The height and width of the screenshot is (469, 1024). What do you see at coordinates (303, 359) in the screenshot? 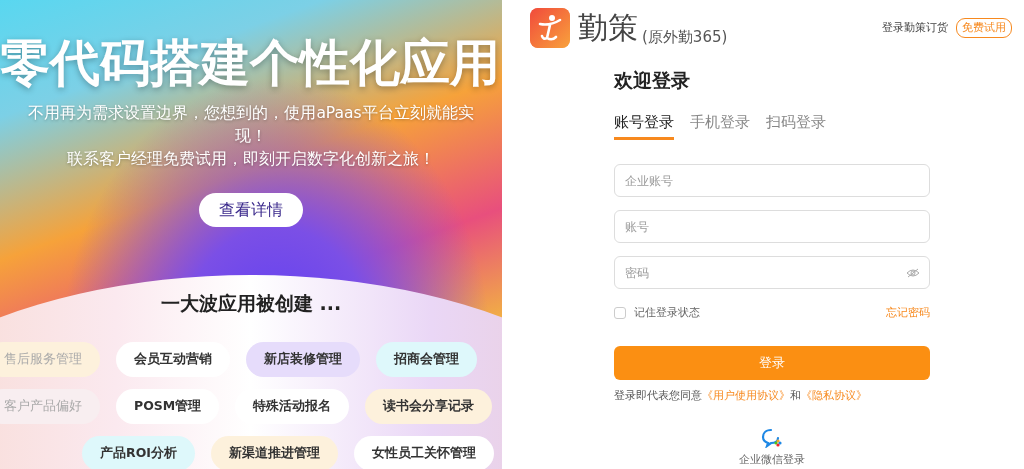
I see `app-chip: 新店装修管理` at bounding box center [303, 359].